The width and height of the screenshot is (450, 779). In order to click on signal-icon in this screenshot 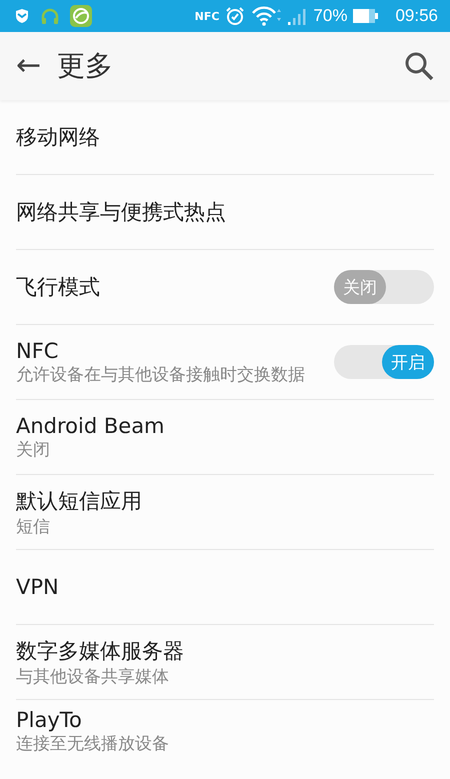, I will do `click(297, 16)`.